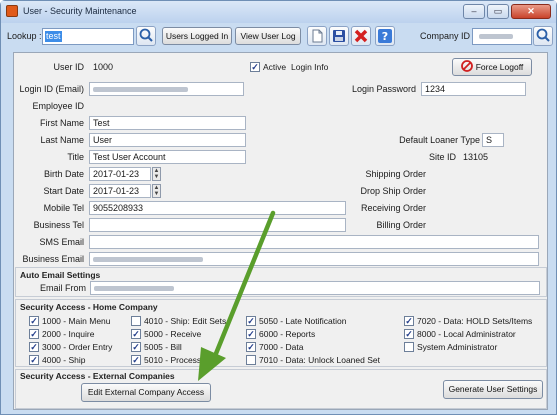 This screenshot has width=557, height=416. Describe the element at coordinates (185, 321) in the screenshot. I see `security-option-label: 4010 - Ship: Edit Sets` at that location.